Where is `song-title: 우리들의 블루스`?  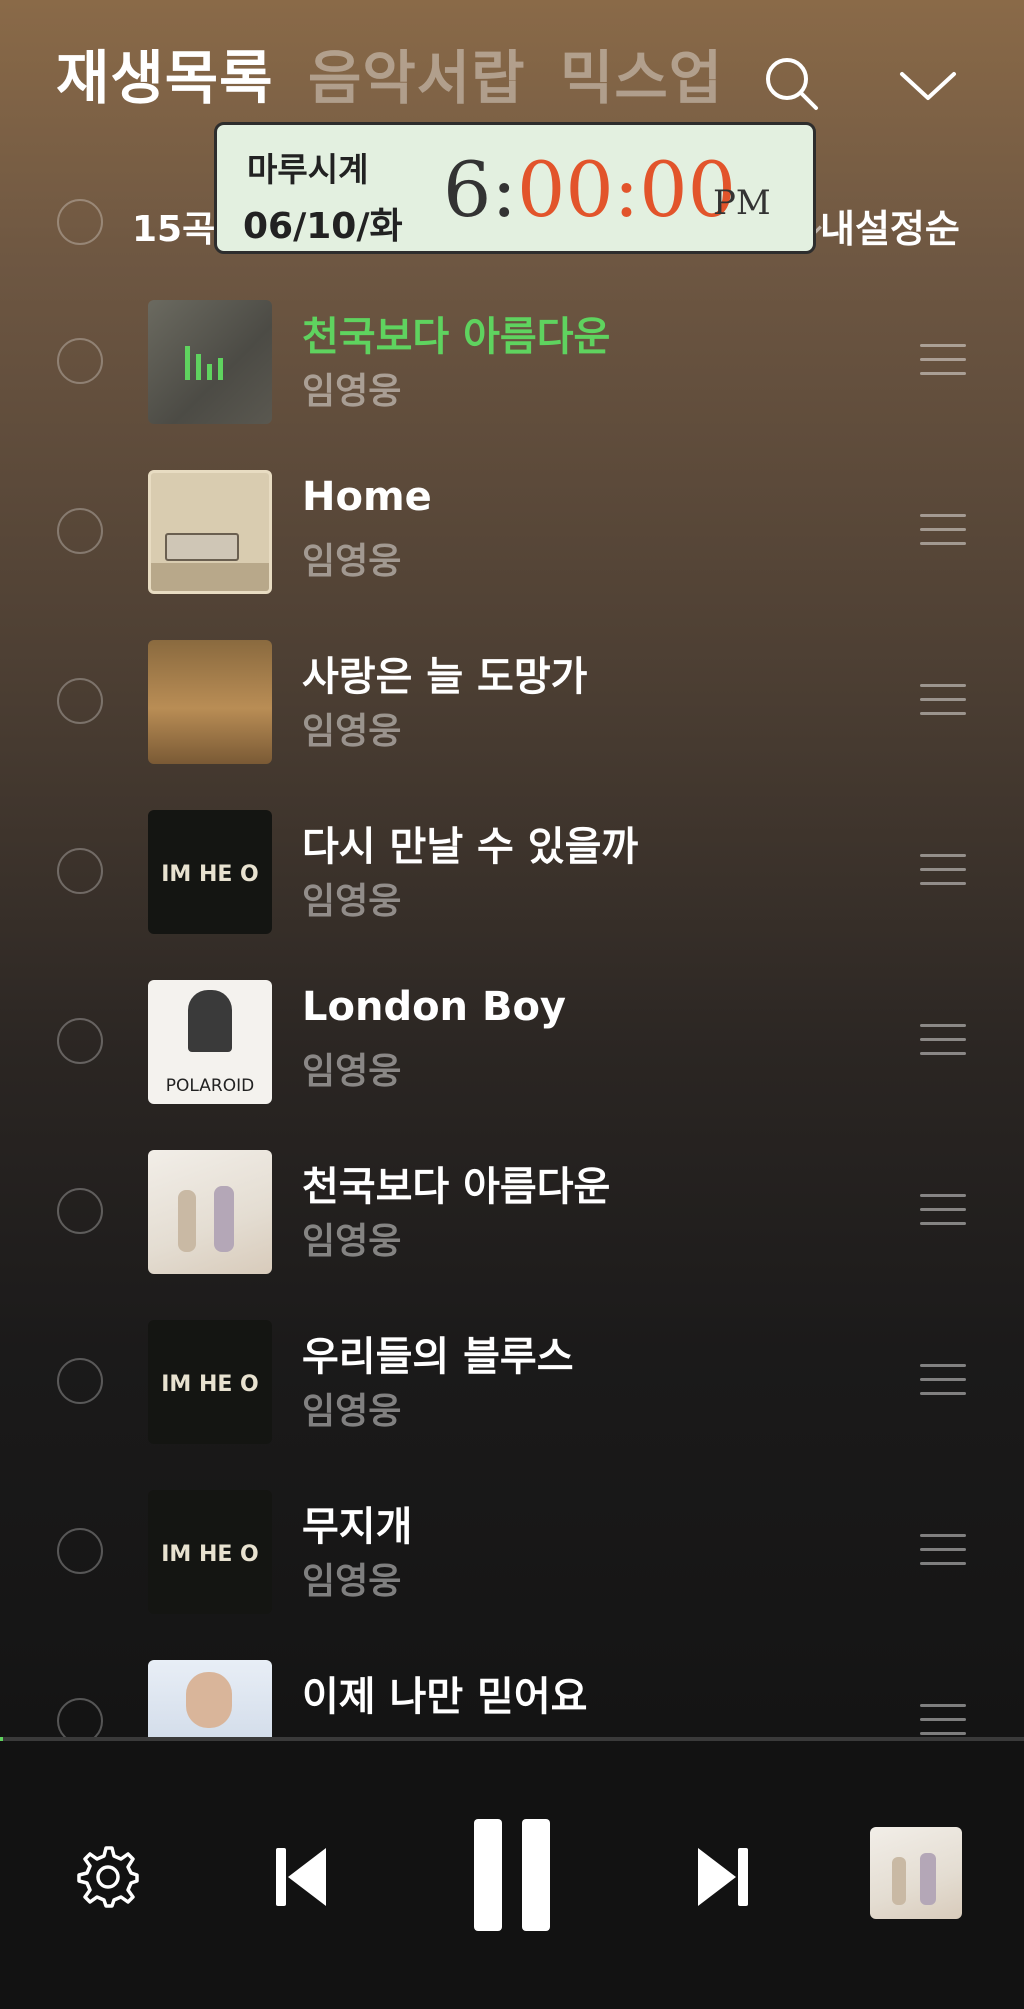 song-title: 우리들의 블루스 is located at coordinates (438, 1357).